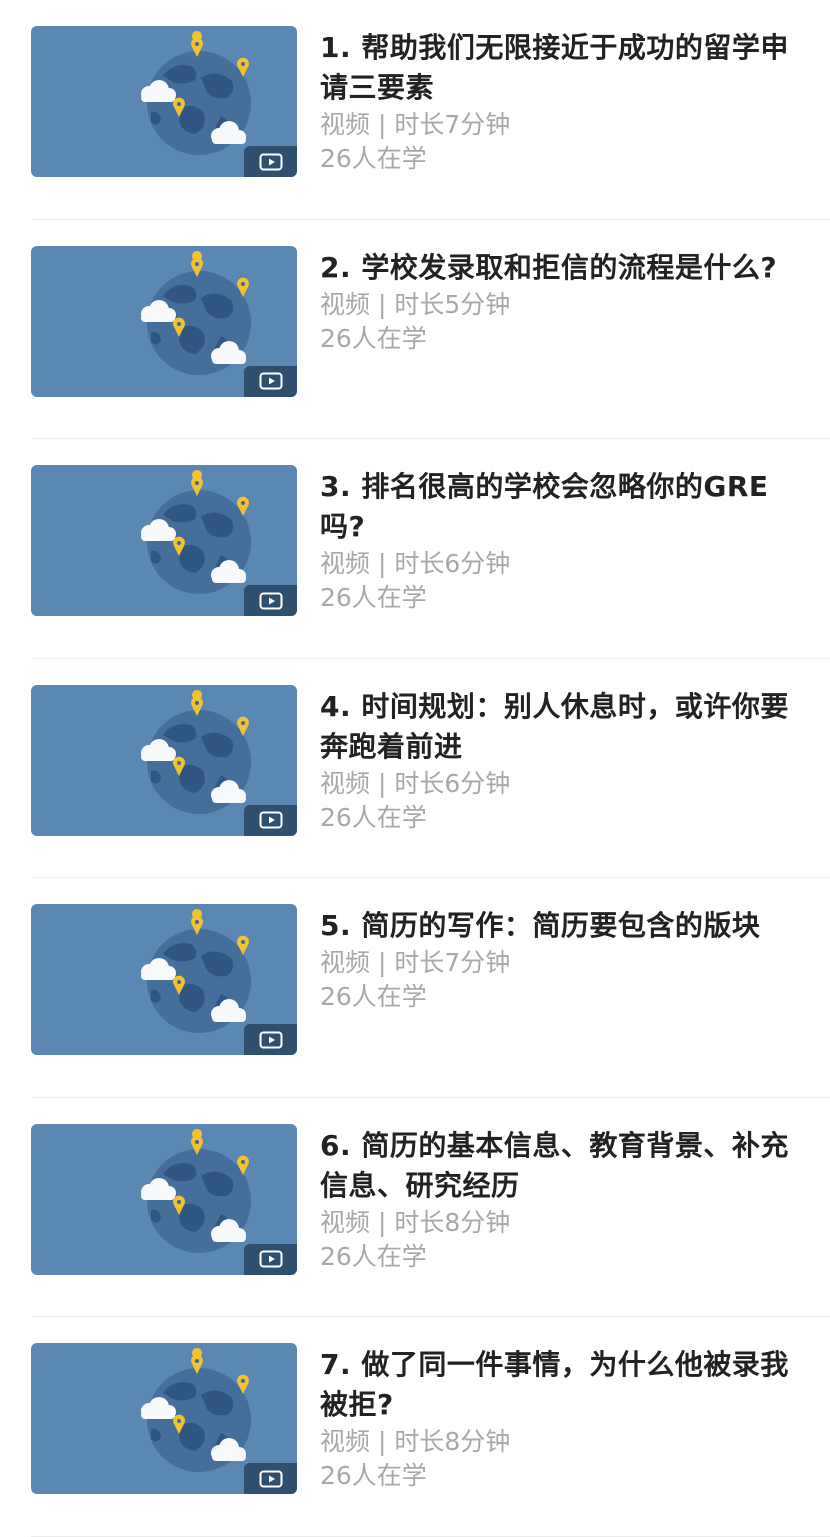 This screenshot has height=1537, width=830. I want to click on course-item-3: 3. 排名很高的学校会忽略你的GRE吗? 视频 | 时长6分钟 26人在学, so click(415, 549).